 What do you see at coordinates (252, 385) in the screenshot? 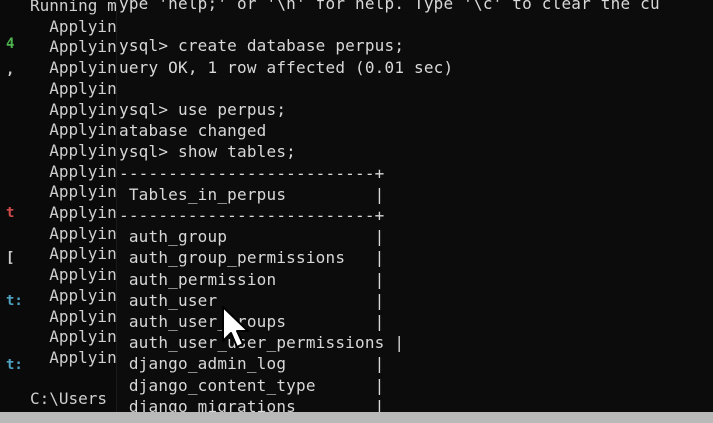
I see `mysql-terminal-line: django_content_type |` at bounding box center [252, 385].